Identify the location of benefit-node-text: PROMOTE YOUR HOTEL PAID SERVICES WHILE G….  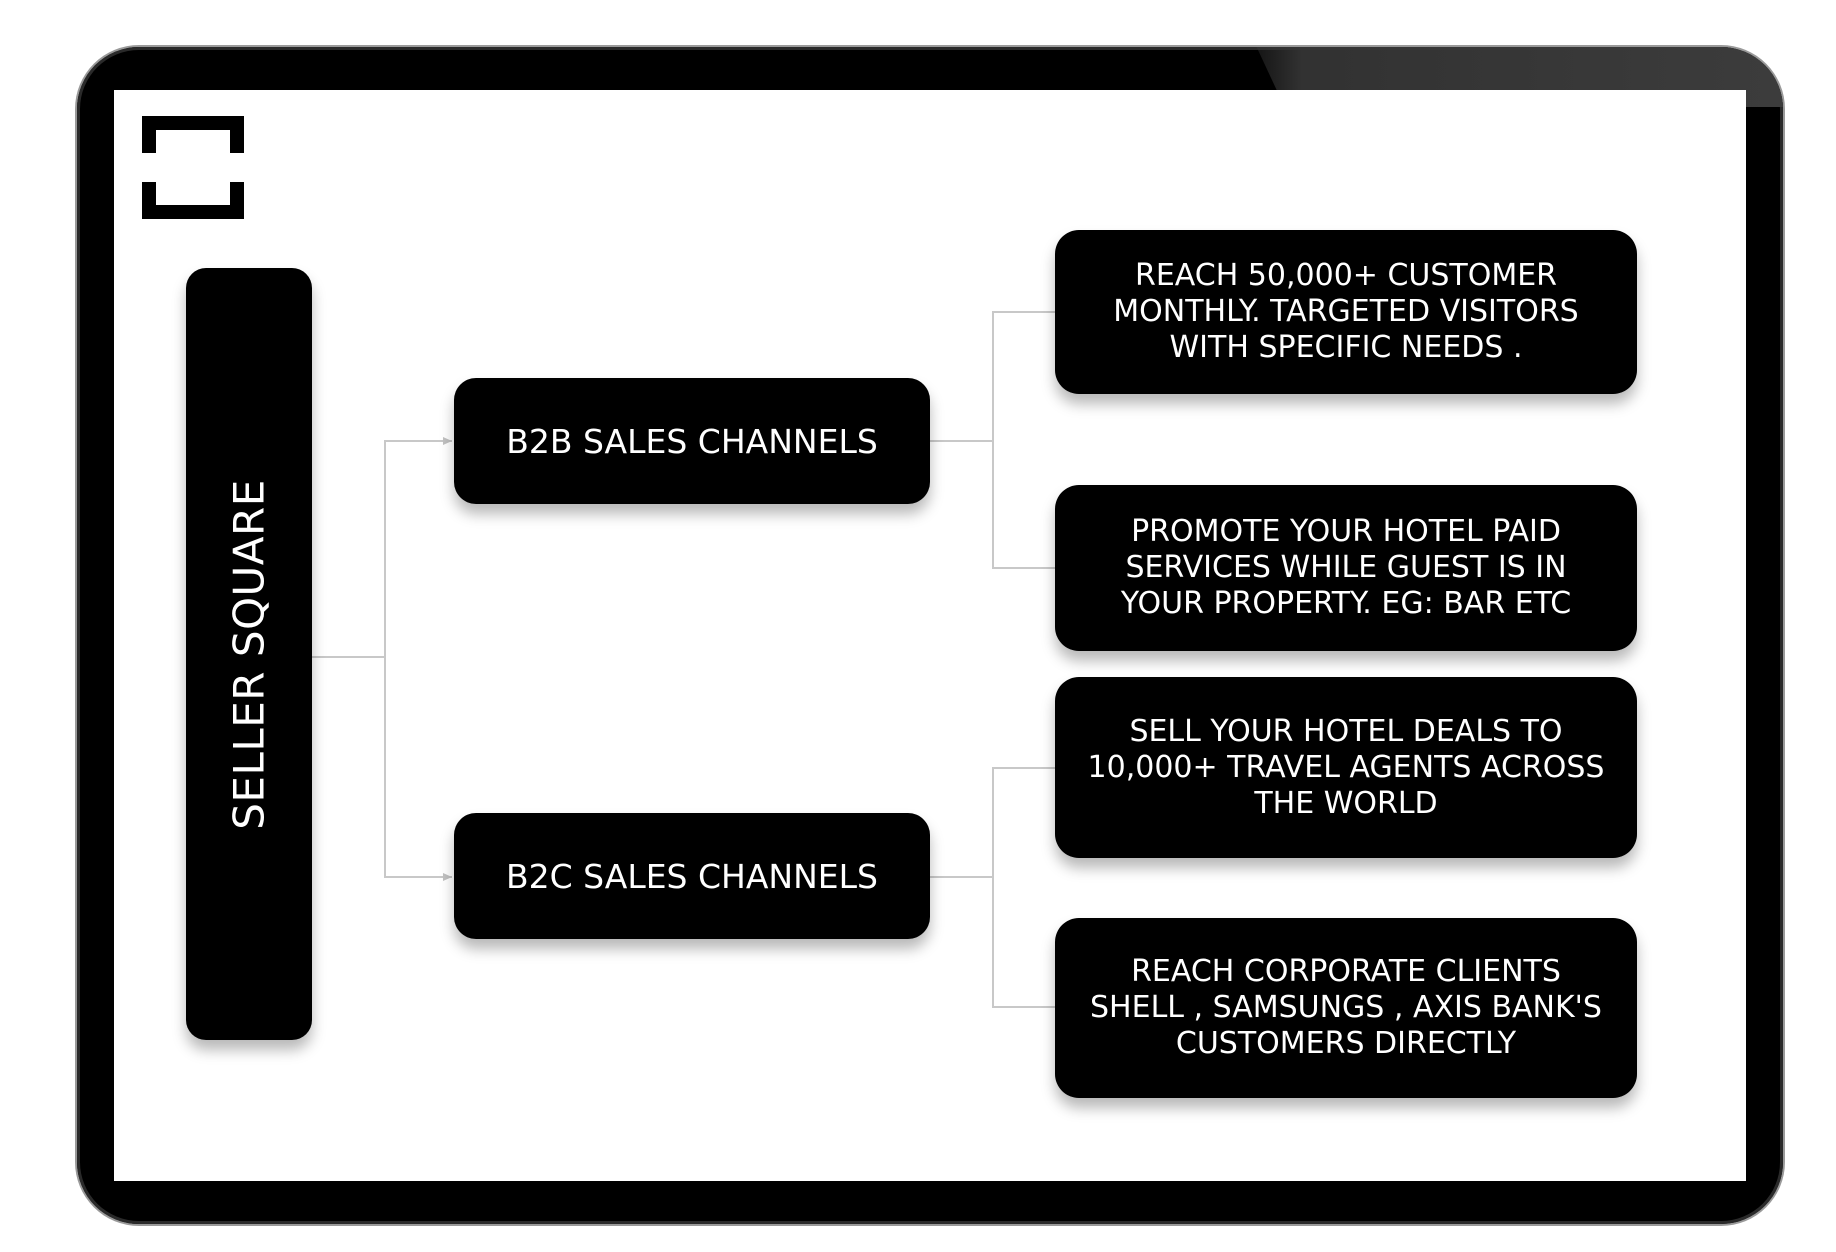
(1346, 567).